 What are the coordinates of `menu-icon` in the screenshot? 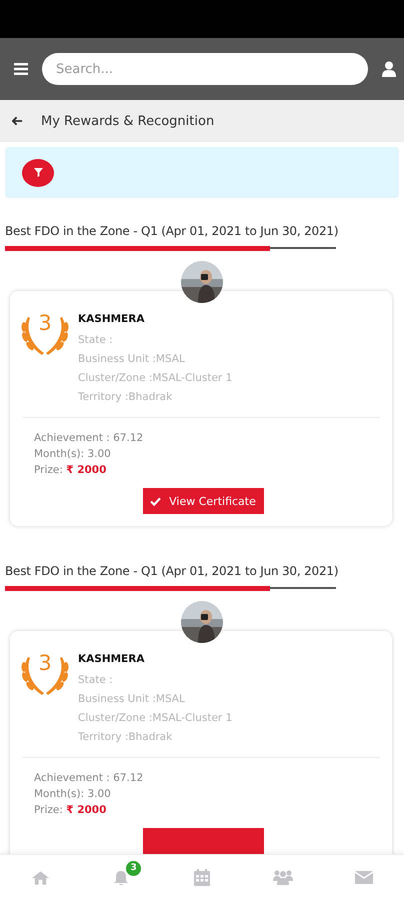 It's located at (21, 69).